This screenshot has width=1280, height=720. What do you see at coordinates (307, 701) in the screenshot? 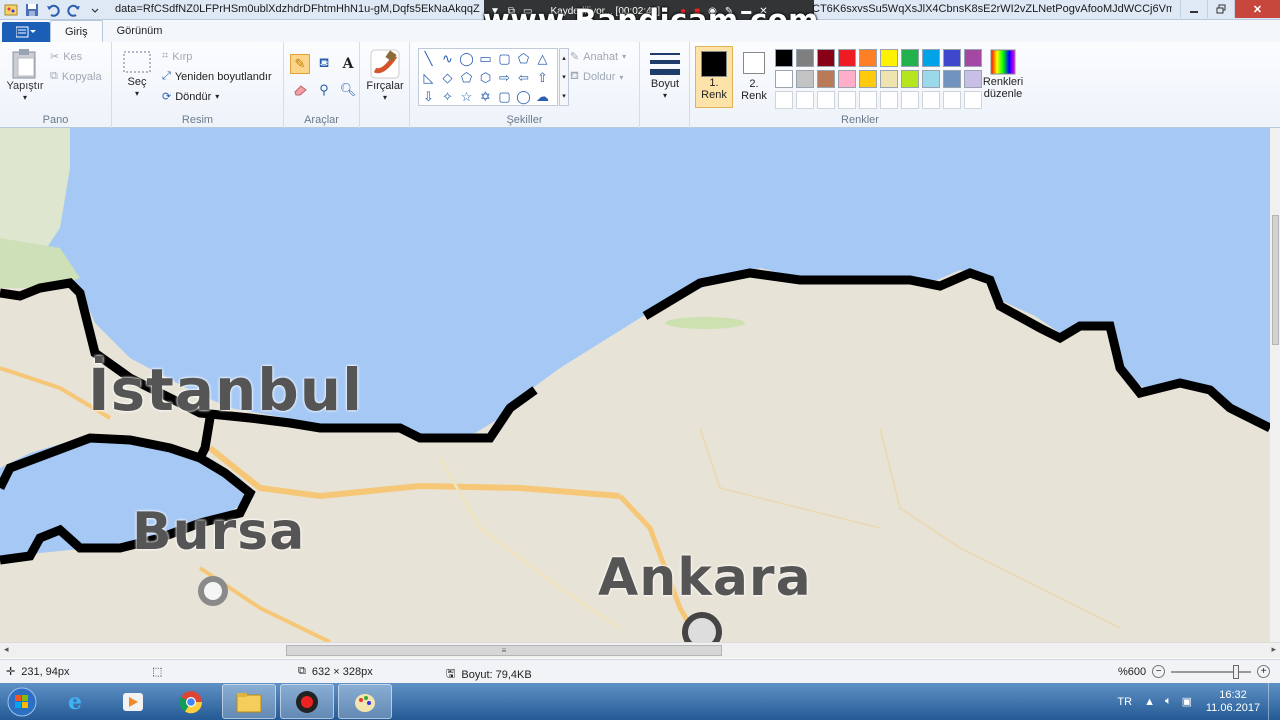
I see `taskbar-bandicam` at bounding box center [307, 701].